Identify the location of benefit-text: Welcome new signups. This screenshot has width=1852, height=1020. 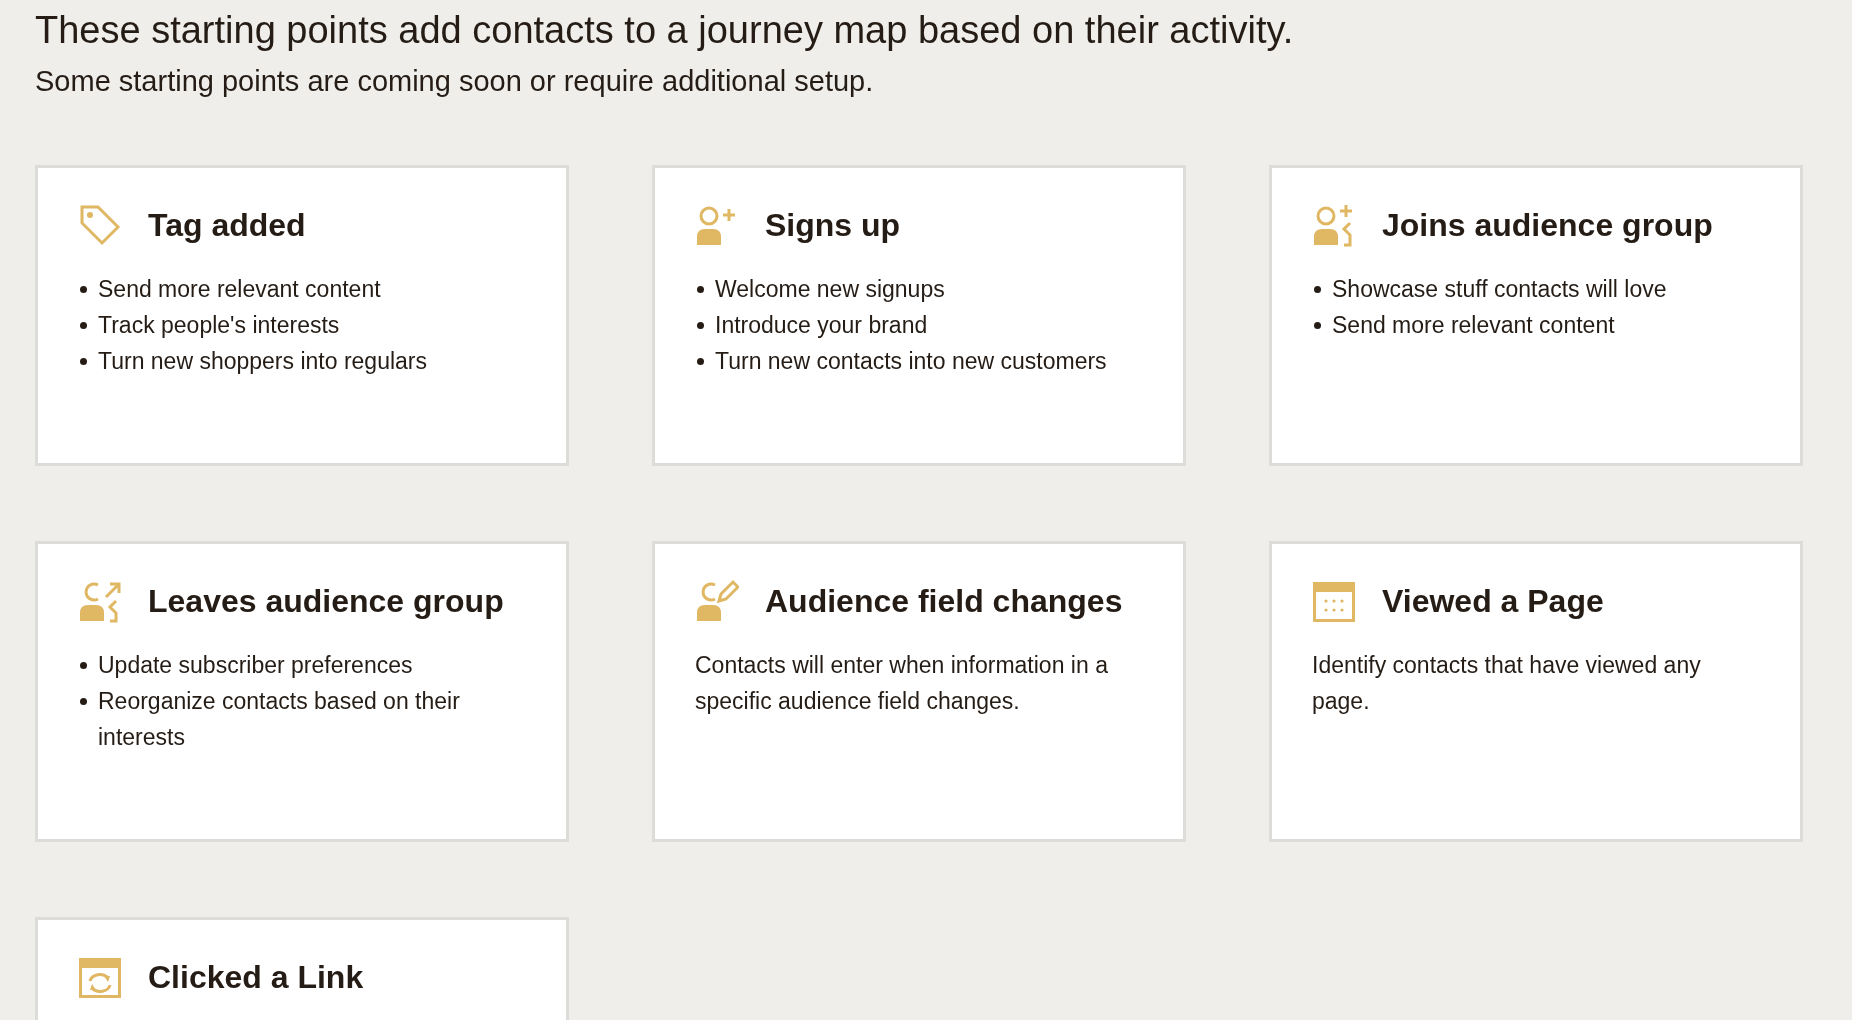
(830, 289).